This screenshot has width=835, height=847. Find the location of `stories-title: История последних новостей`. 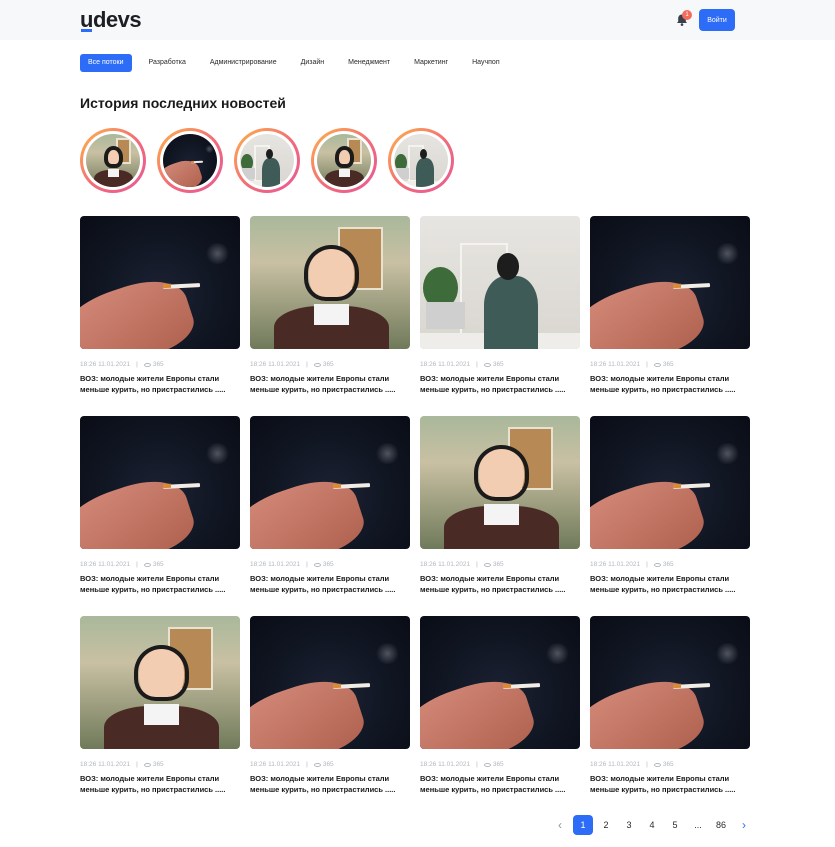

stories-title: История последних новостей is located at coordinates (183, 103).